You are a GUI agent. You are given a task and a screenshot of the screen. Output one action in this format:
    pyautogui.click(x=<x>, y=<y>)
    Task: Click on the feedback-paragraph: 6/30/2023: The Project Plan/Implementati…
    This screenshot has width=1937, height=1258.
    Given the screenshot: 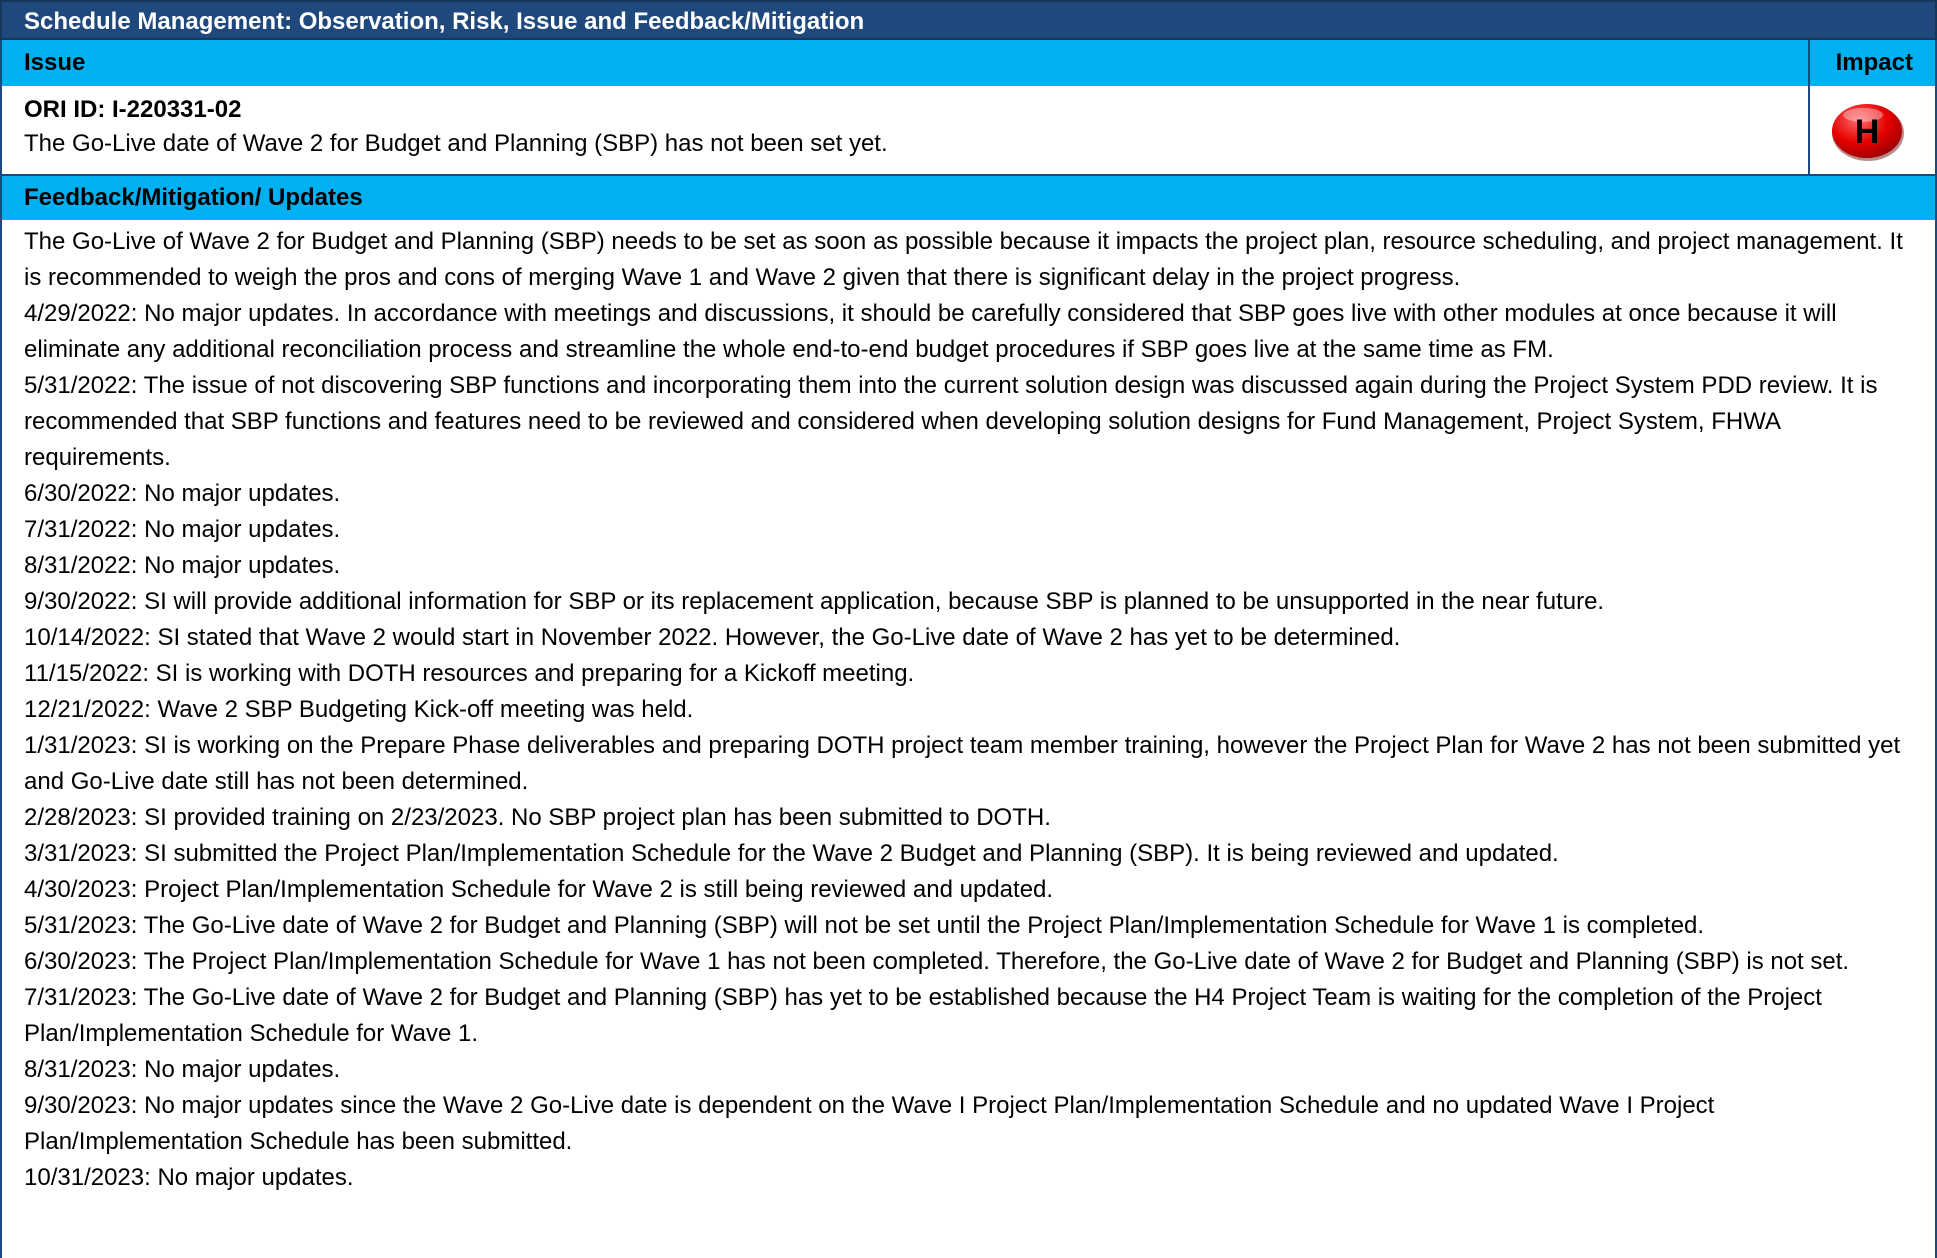 What is the action you would take?
    pyautogui.click(x=937, y=961)
    